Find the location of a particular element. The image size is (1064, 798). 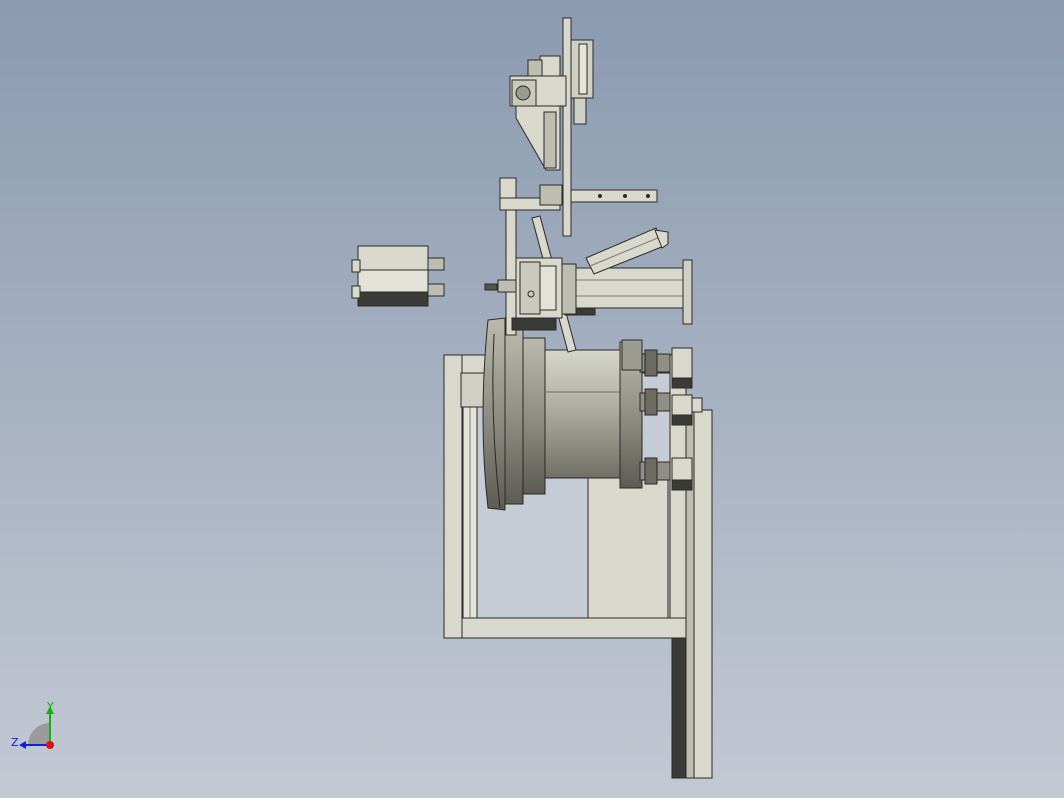

coordinate-triad: Y Z is located at coordinates (32, 724).